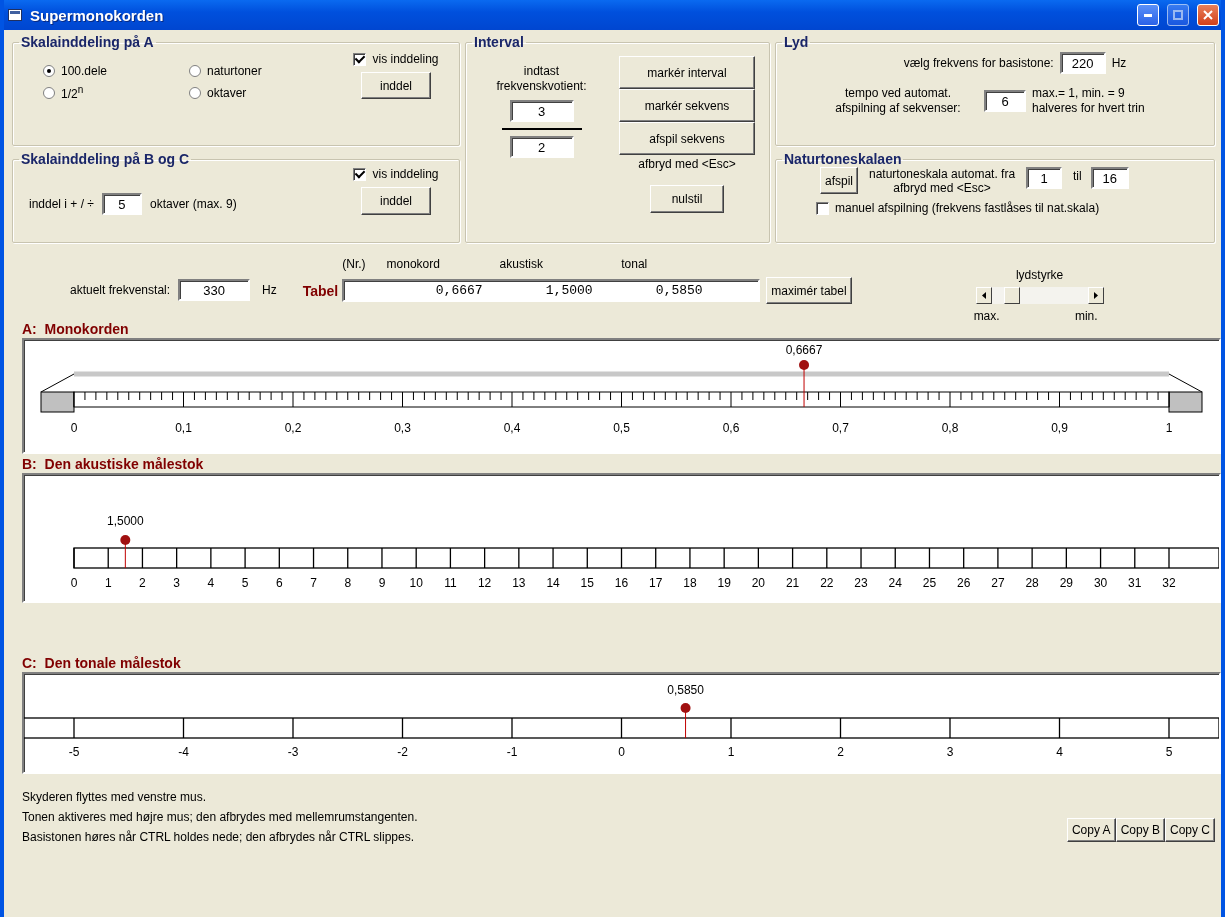 Image resolution: width=1225 pixels, height=917 pixels. Describe the element at coordinates (1100, 583) in the screenshot. I see `tick-label: 30` at that location.